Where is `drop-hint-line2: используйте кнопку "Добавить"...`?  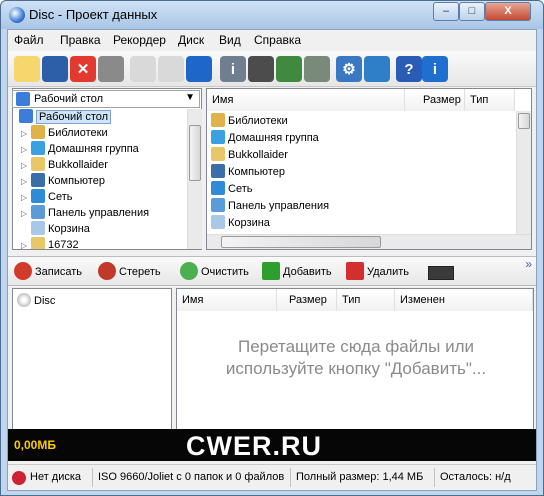 drop-hint-line2: используйте кнопку "Добавить"... is located at coordinates (356, 368).